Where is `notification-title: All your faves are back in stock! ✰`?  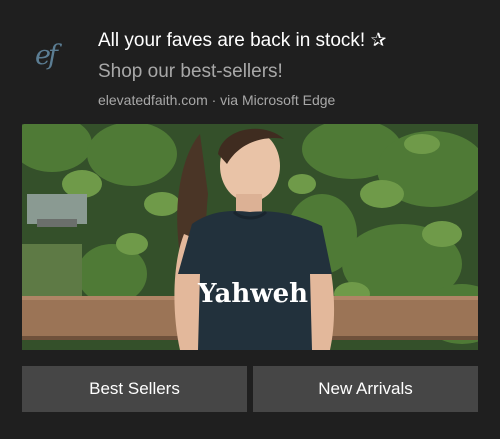 notification-title: All your faves are back in stock! ✰ is located at coordinates (242, 40).